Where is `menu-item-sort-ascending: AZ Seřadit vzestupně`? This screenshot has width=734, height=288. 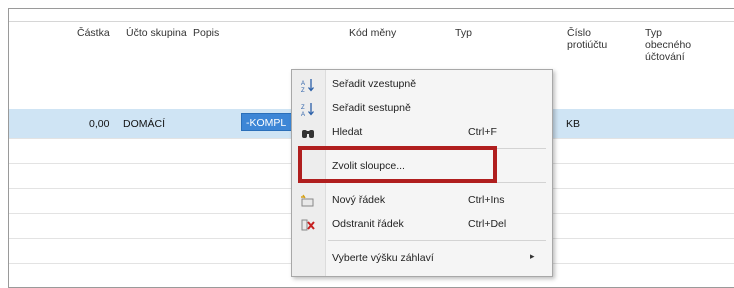
menu-item-sort-ascending: AZ Seřadit vzestupně is located at coordinates (422, 85).